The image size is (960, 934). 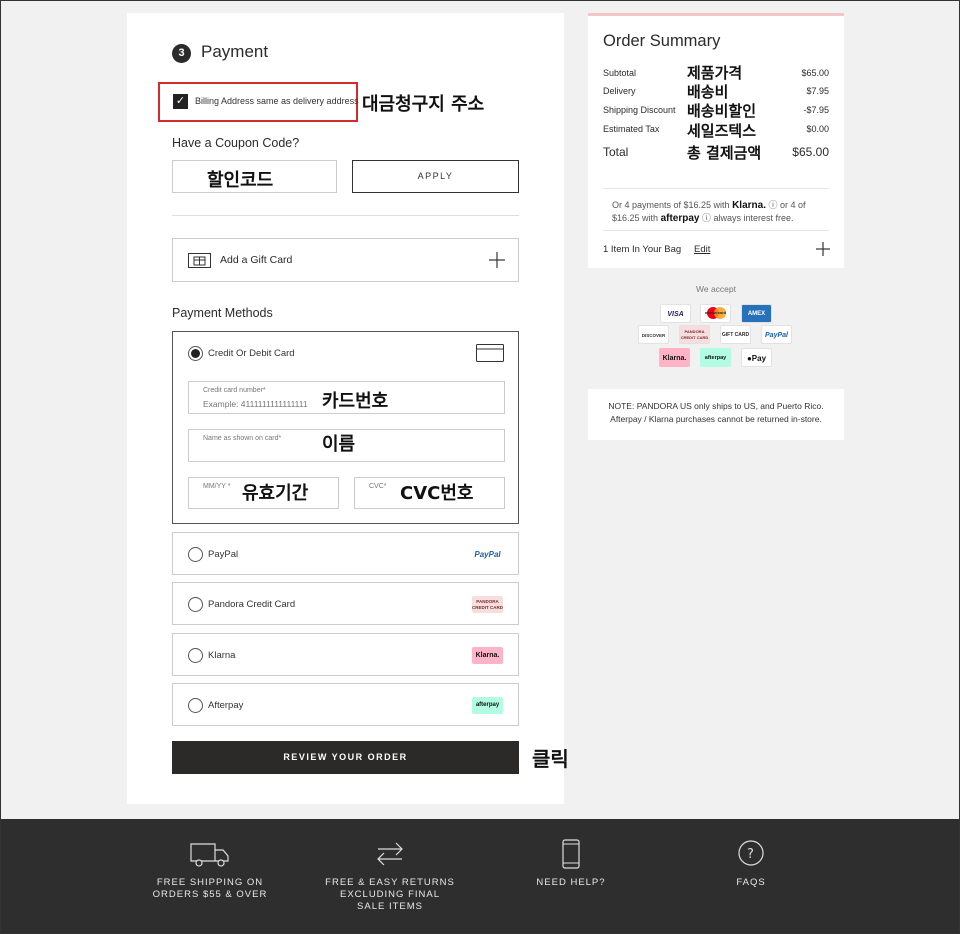 I want to click on apply-coupon-button: APPLY, so click(x=435, y=176).